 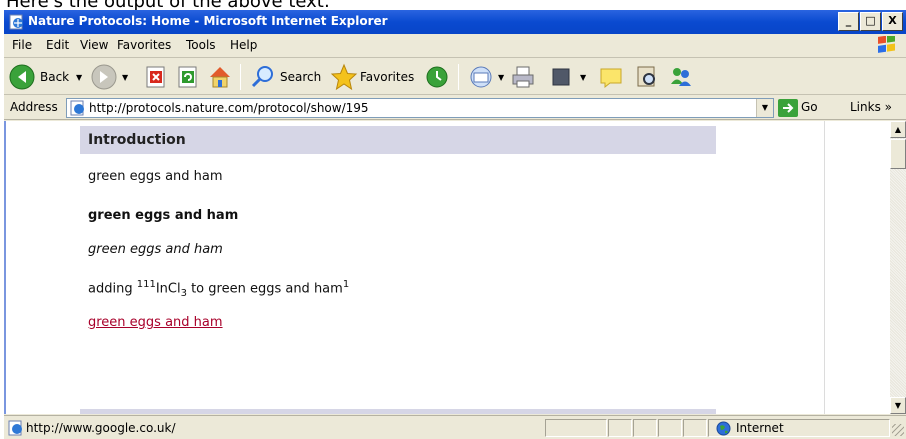 I want to click on address-label: Address, so click(x=34, y=107).